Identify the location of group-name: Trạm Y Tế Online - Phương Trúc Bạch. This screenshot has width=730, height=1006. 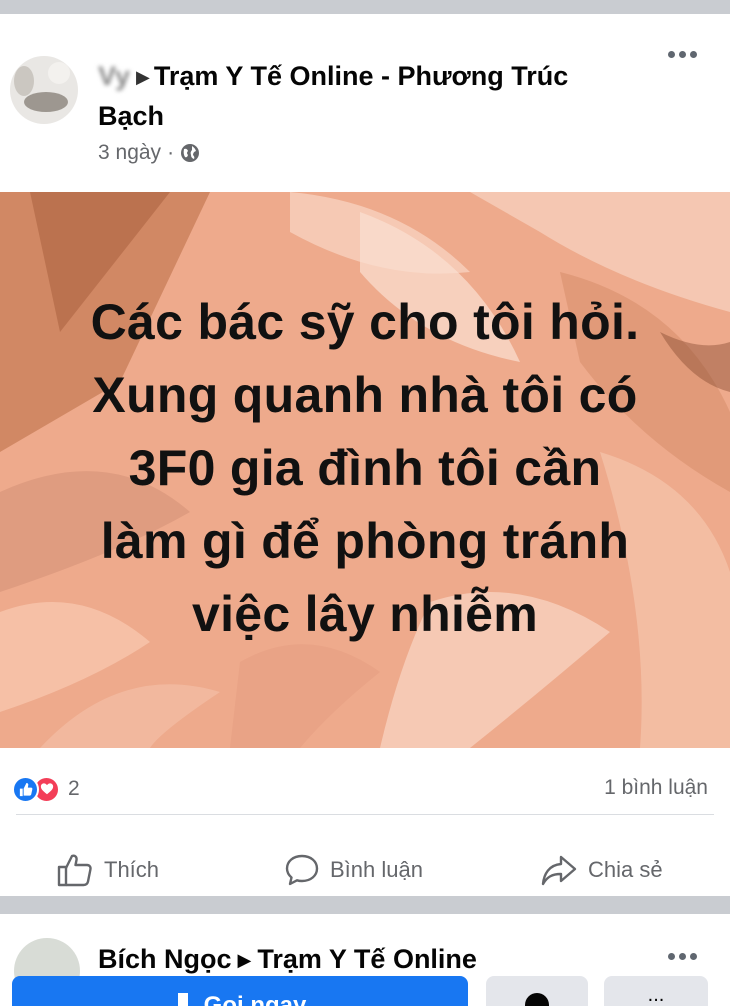
(333, 96).